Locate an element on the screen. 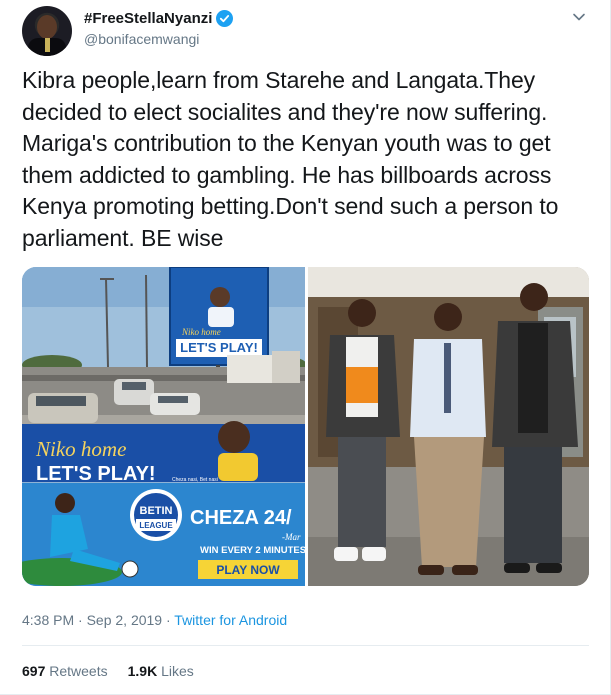 The image size is (611, 695). author-name-text: #FreeStellaNyanzi is located at coordinates (148, 18).